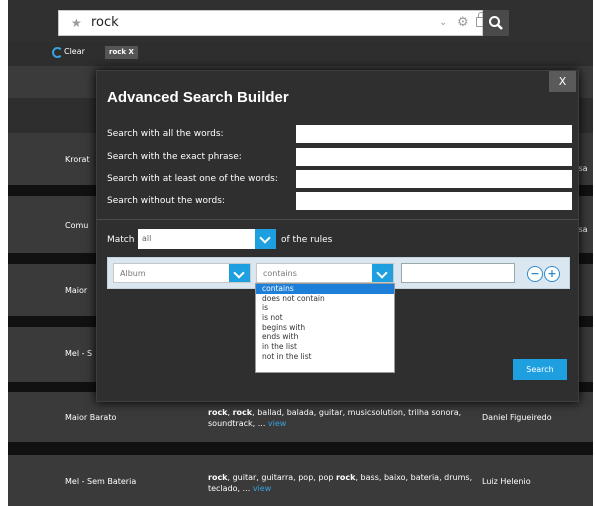 This screenshot has width=595, height=506. What do you see at coordinates (74, 51) in the screenshot?
I see `clear-button: Clear` at bounding box center [74, 51].